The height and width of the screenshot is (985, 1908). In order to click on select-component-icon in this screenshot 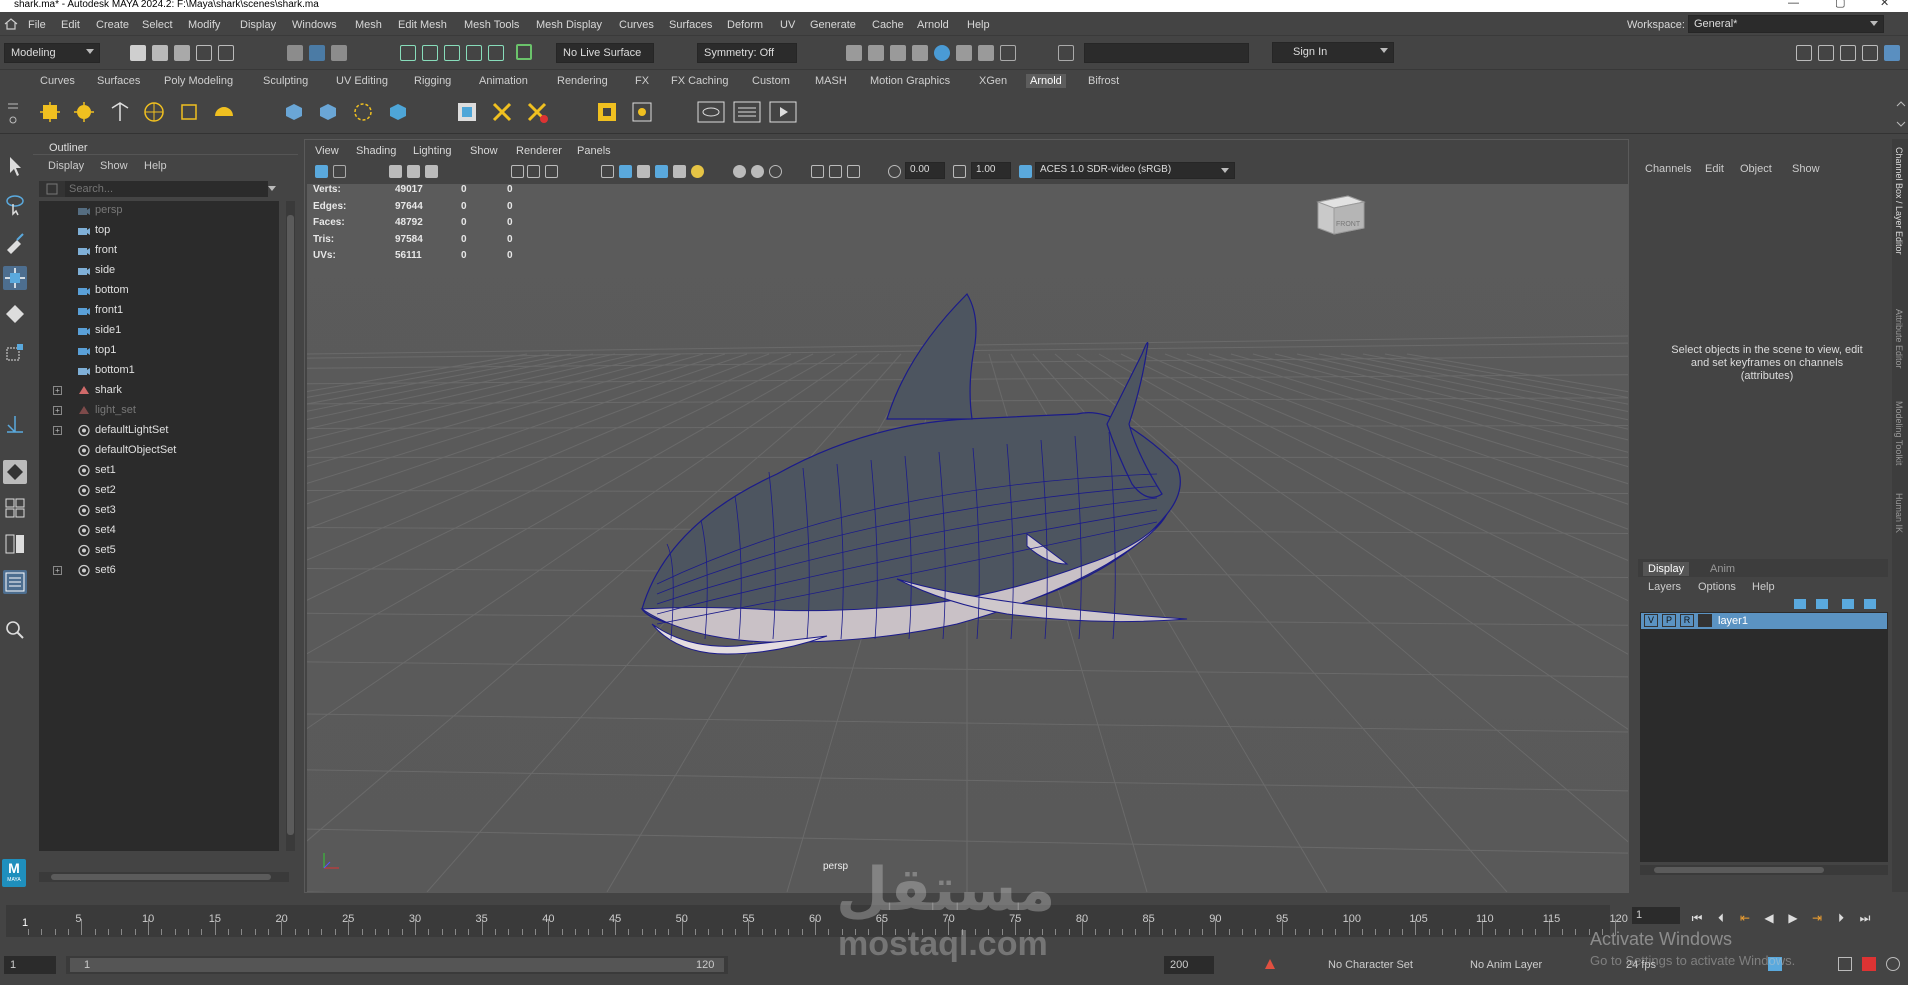, I will do `click(339, 53)`.